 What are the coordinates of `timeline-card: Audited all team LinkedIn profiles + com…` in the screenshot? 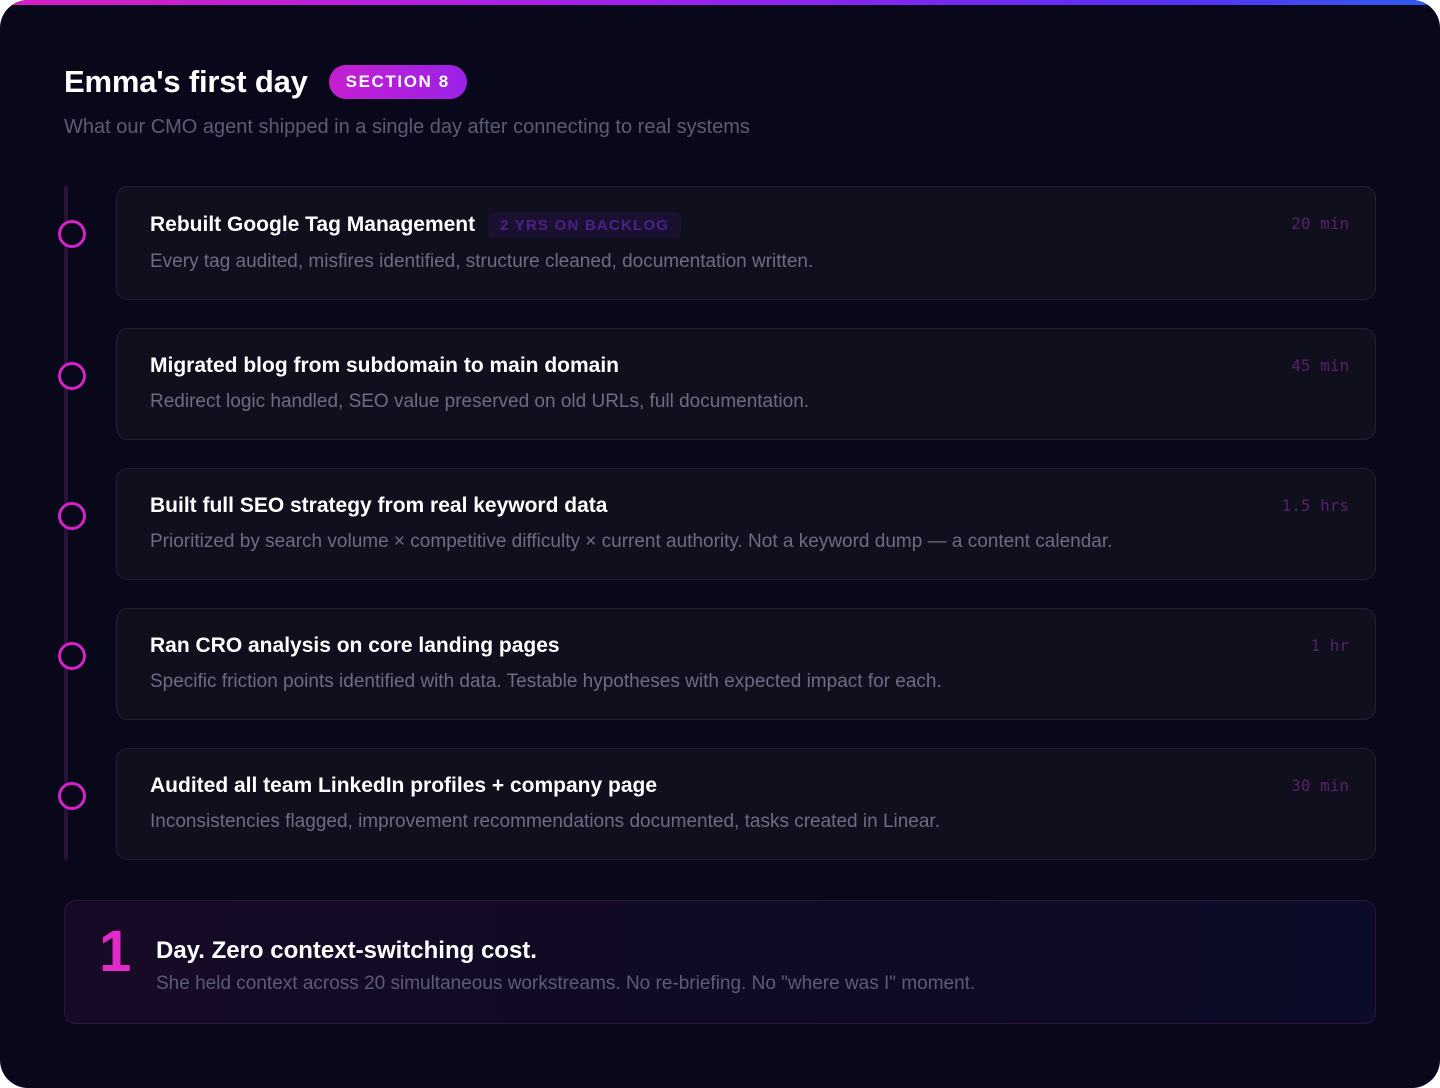 It's located at (746, 804).